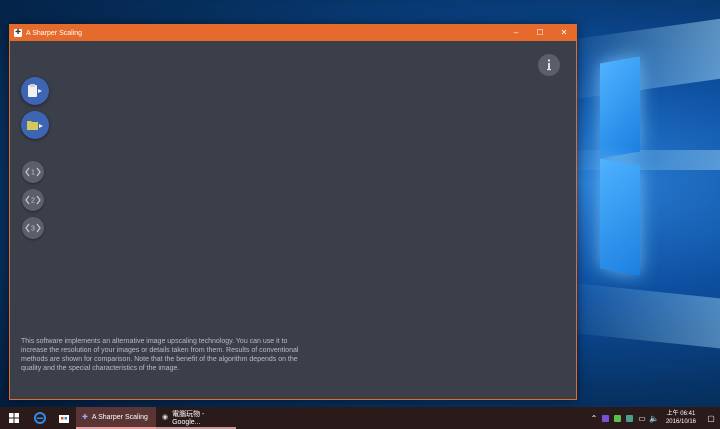 Image resolution: width=720 pixels, height=429 pixels. I want to click on taskbar-app-a-sharper-scaling: ✚ A Sharper Scaling, so click(116, 418).